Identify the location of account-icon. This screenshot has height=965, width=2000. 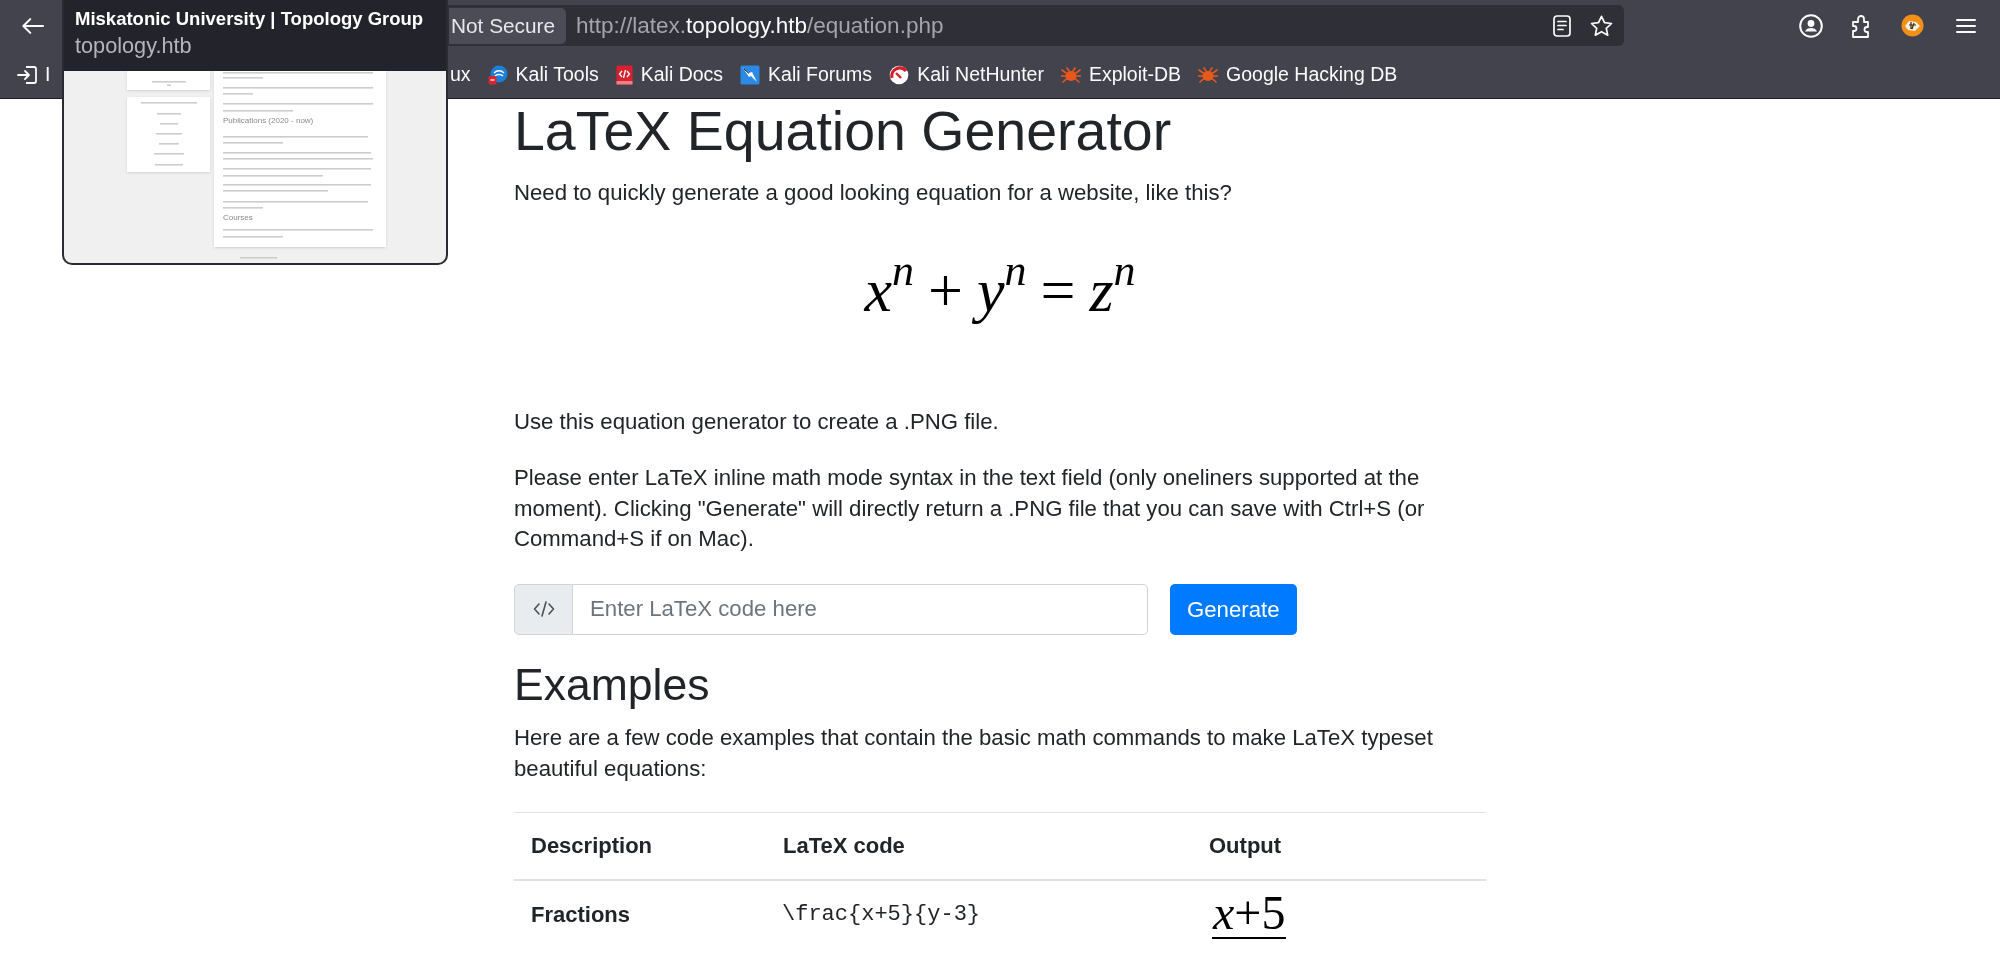
(1811, 25).